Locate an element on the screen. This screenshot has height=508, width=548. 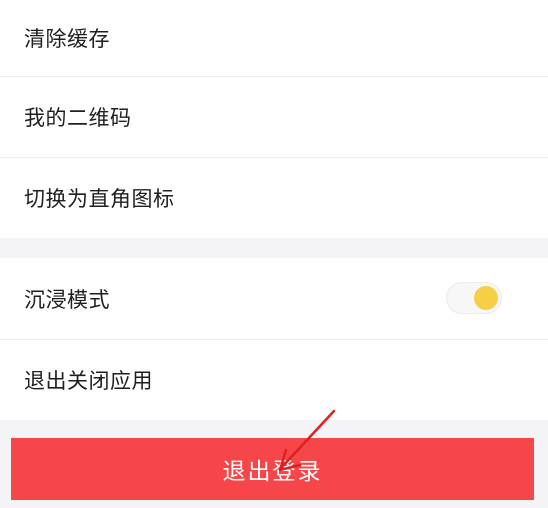
toggle-knob is located at coordinates (486, 298).